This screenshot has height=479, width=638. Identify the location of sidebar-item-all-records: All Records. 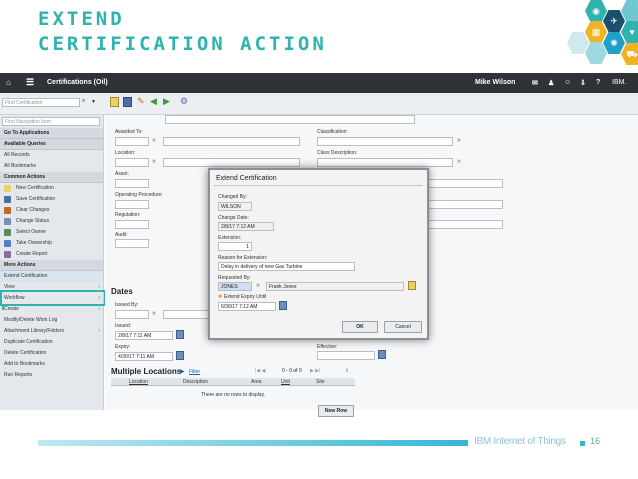
(51, 155).